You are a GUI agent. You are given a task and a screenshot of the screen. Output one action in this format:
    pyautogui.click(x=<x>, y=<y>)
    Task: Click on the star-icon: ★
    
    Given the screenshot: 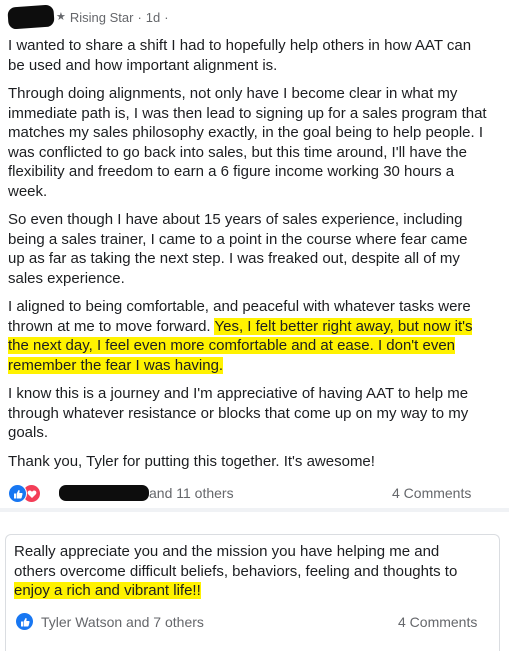 What is the action you would take?
    pyautogui.click(x=61, y=17)
    